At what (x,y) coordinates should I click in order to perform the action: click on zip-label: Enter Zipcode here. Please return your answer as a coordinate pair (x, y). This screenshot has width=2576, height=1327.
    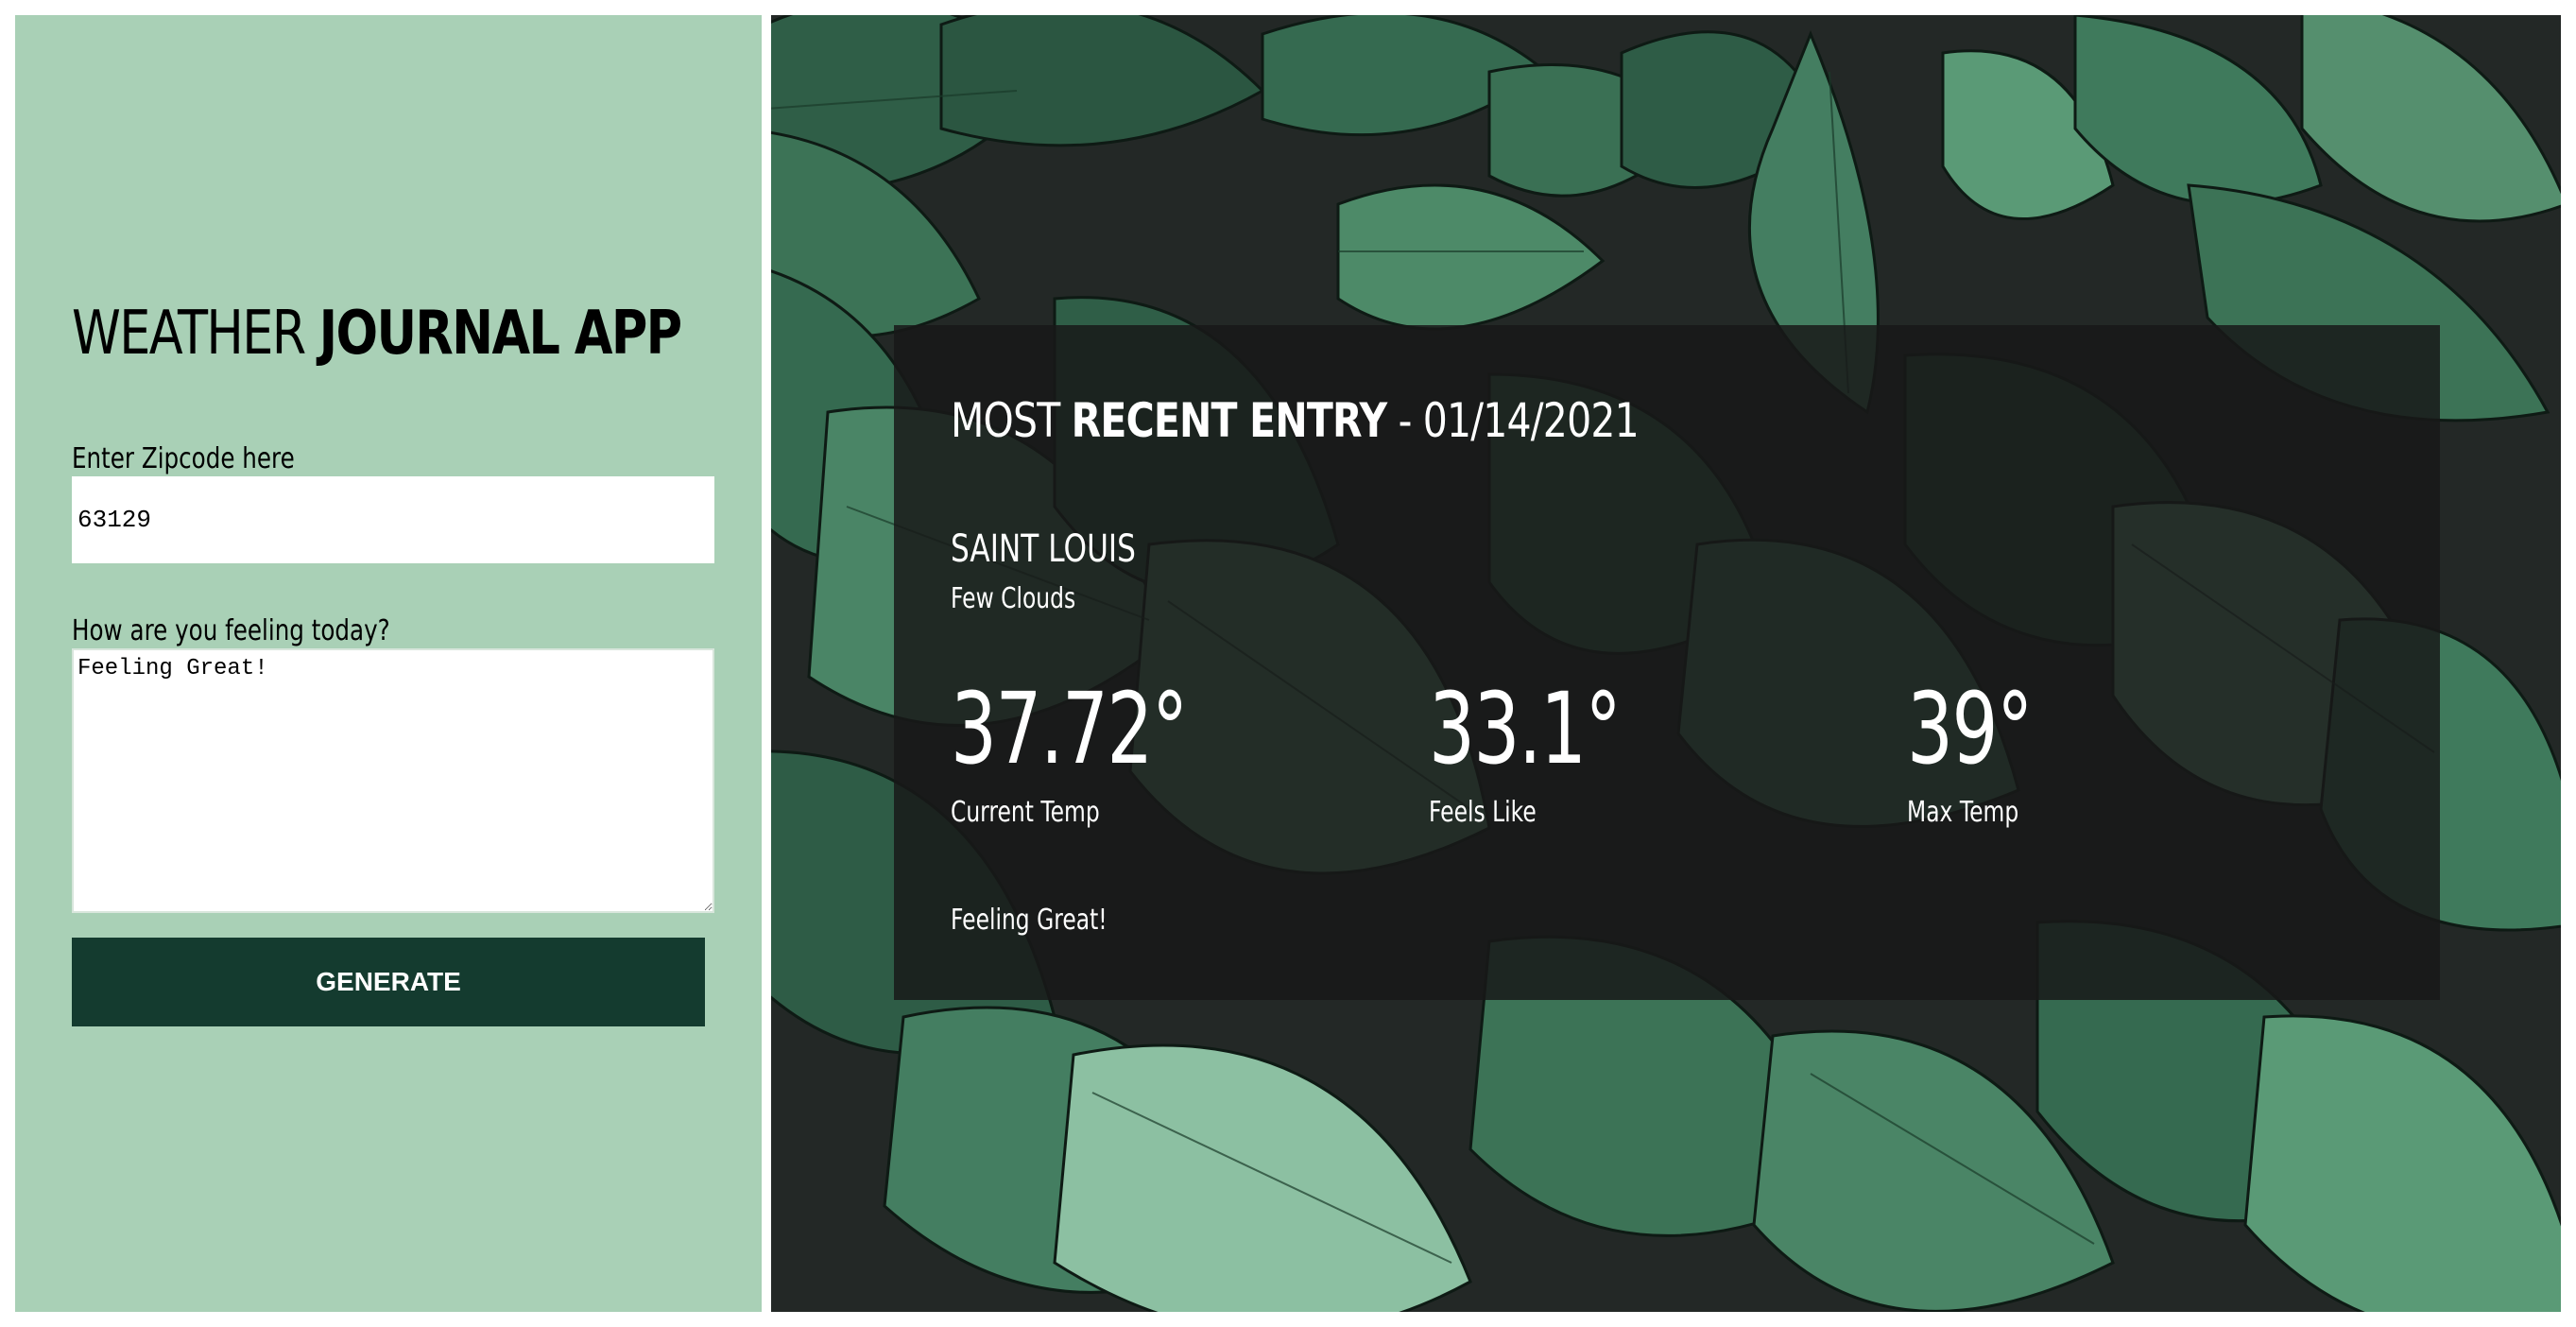
    Looking at the image, I should click on (183, 458).